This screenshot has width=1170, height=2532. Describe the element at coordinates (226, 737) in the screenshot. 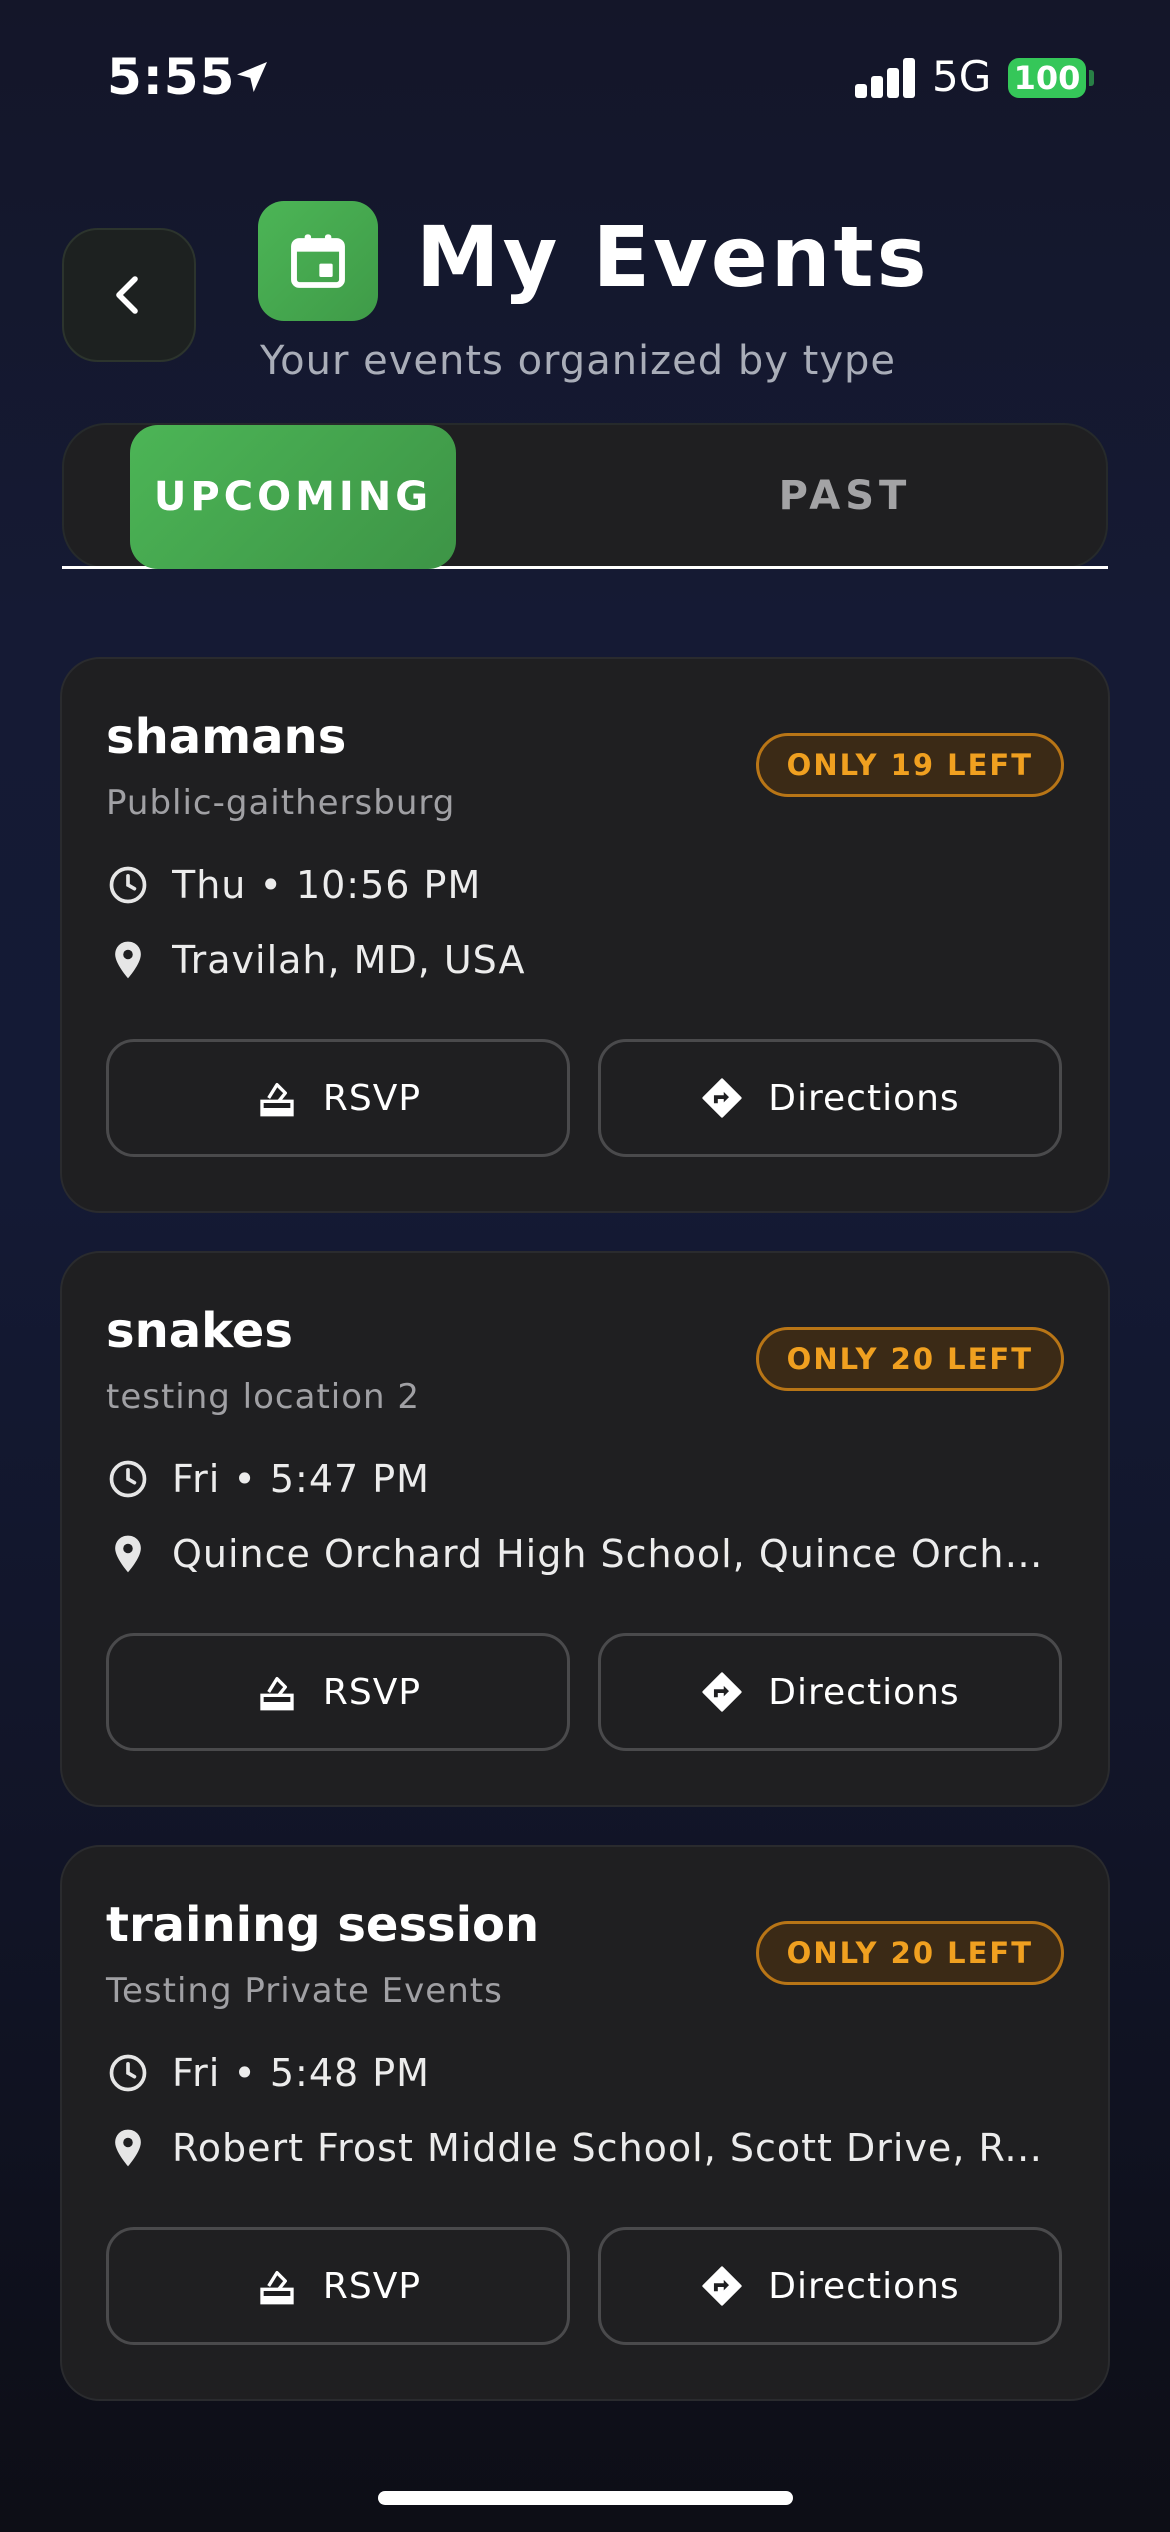

I see `event-title: shamans` at that location.